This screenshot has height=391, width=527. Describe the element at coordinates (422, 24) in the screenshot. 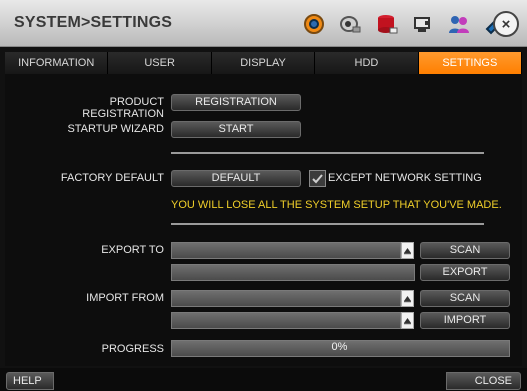

I see `network-icon` at that location.